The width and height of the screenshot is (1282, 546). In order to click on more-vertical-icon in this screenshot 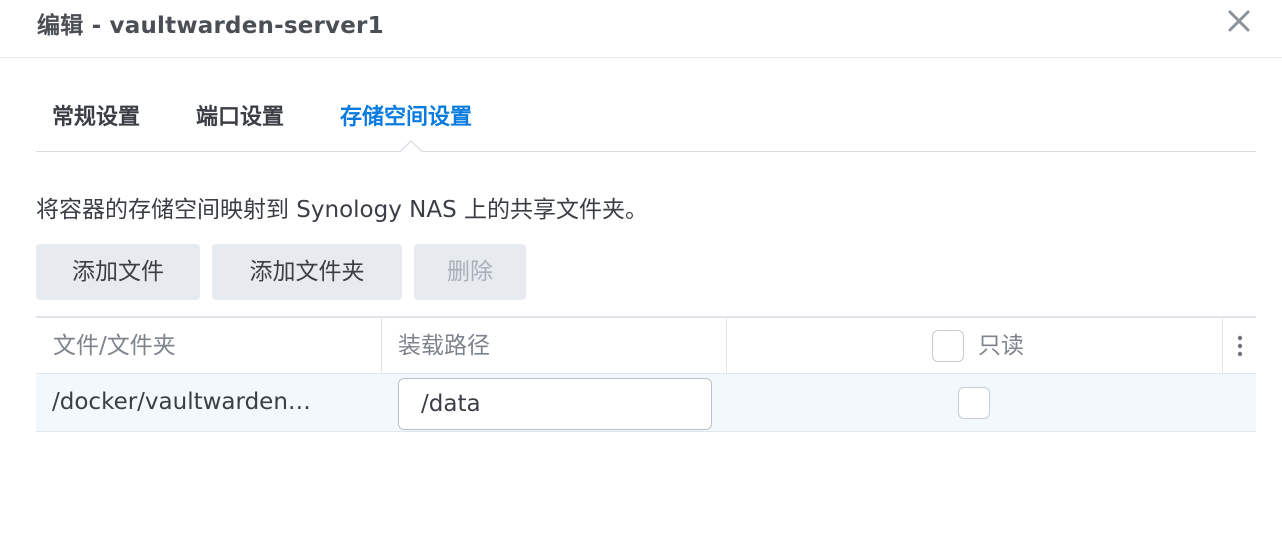, I will do `click(1240, 346)`.